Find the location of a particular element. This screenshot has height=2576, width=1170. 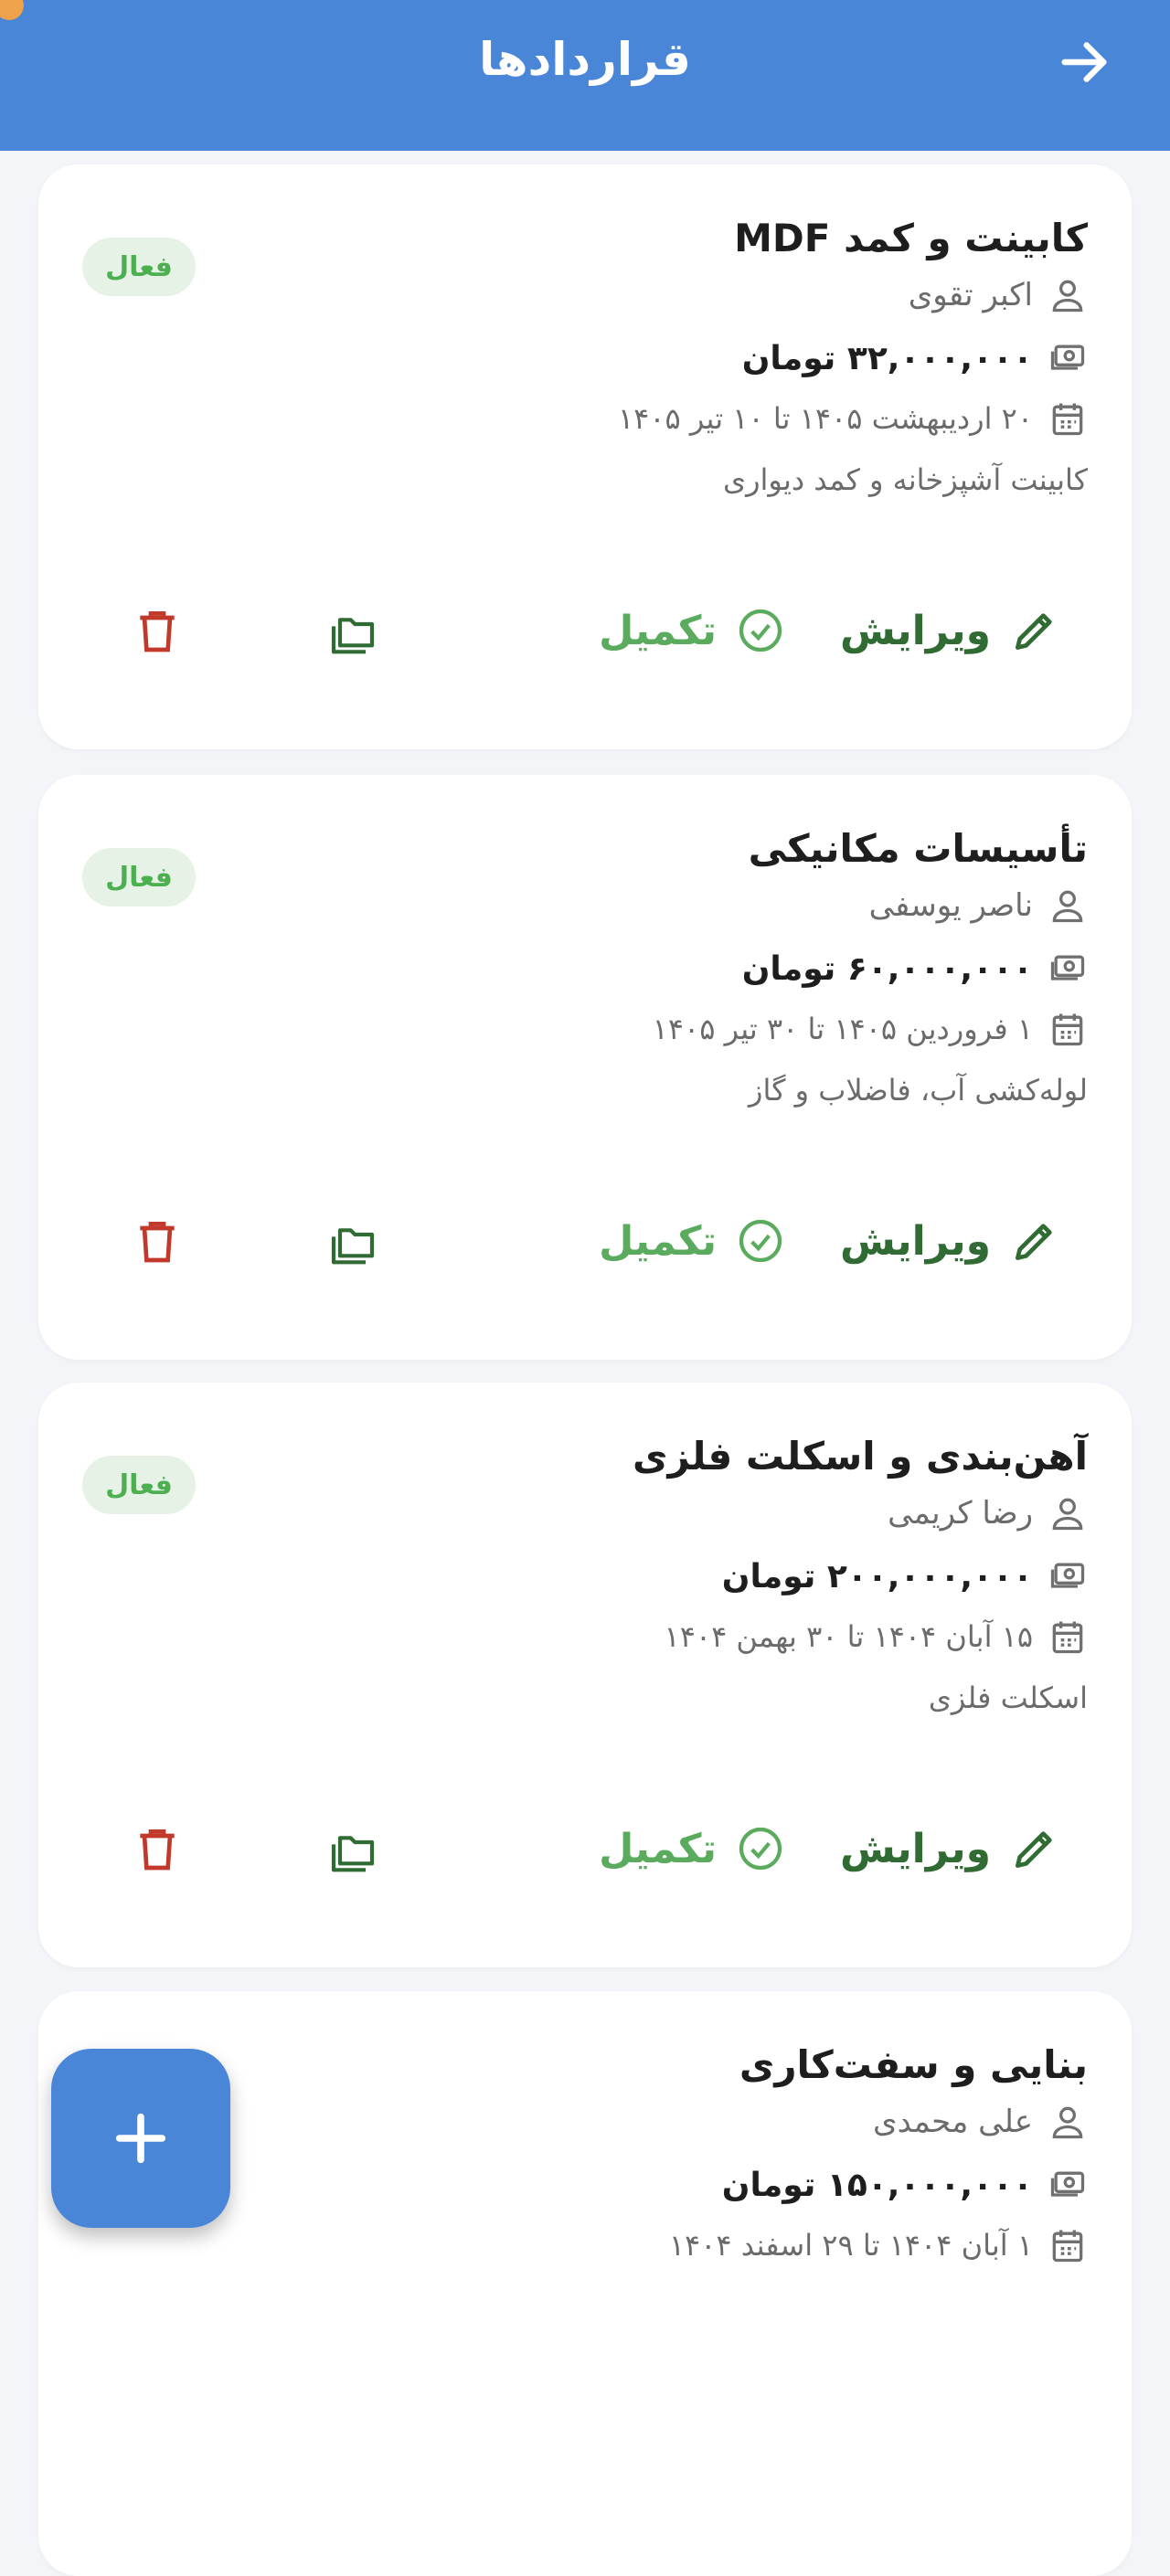

contractor-name: رضا کریمی is located at coordinates (961, 1513).